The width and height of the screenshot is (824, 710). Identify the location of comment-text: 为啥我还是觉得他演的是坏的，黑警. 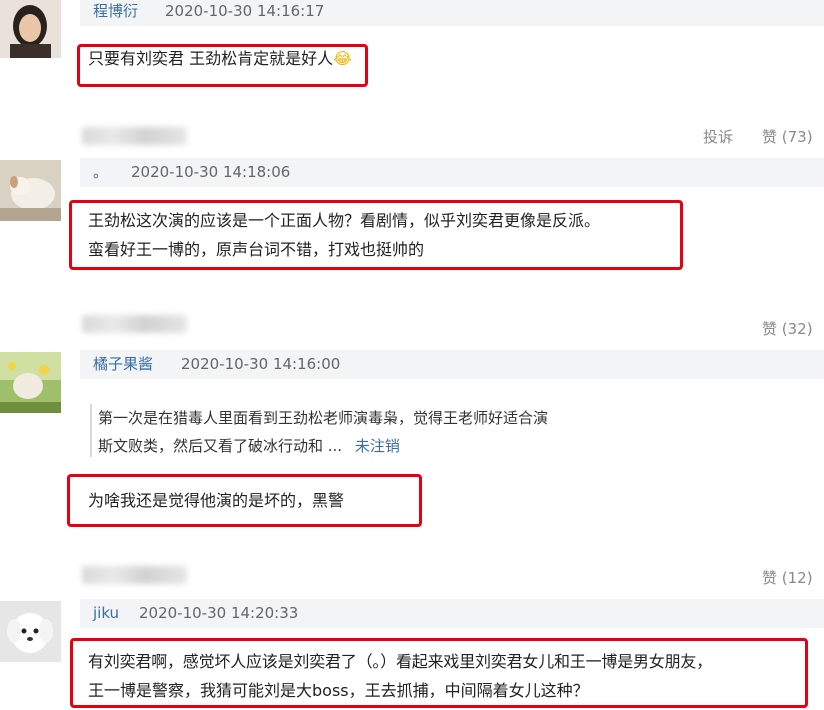
(216, 500).